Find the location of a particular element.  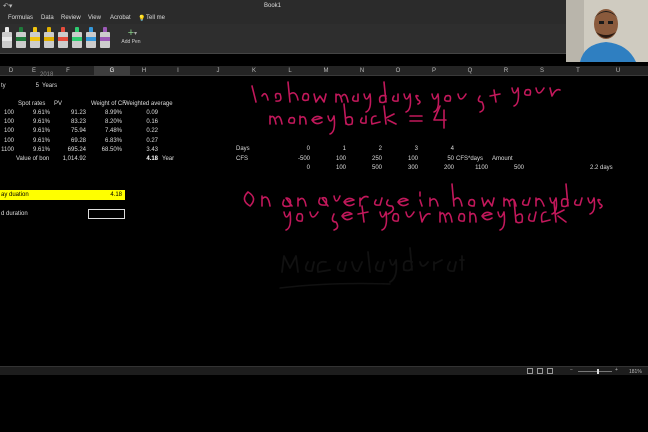

cell-duration-label: ay duation is located at coordinates (15, 195).